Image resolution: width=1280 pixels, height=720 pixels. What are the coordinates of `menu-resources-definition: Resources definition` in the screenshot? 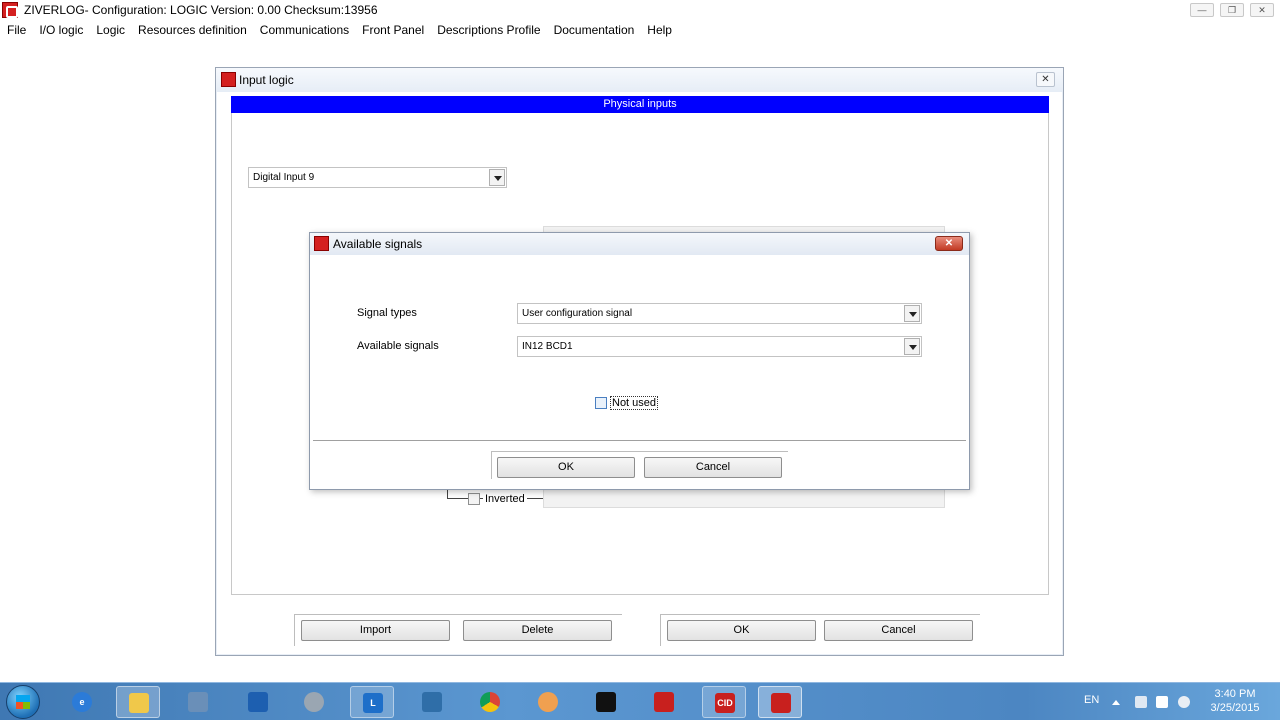 It's located at (192, 30).